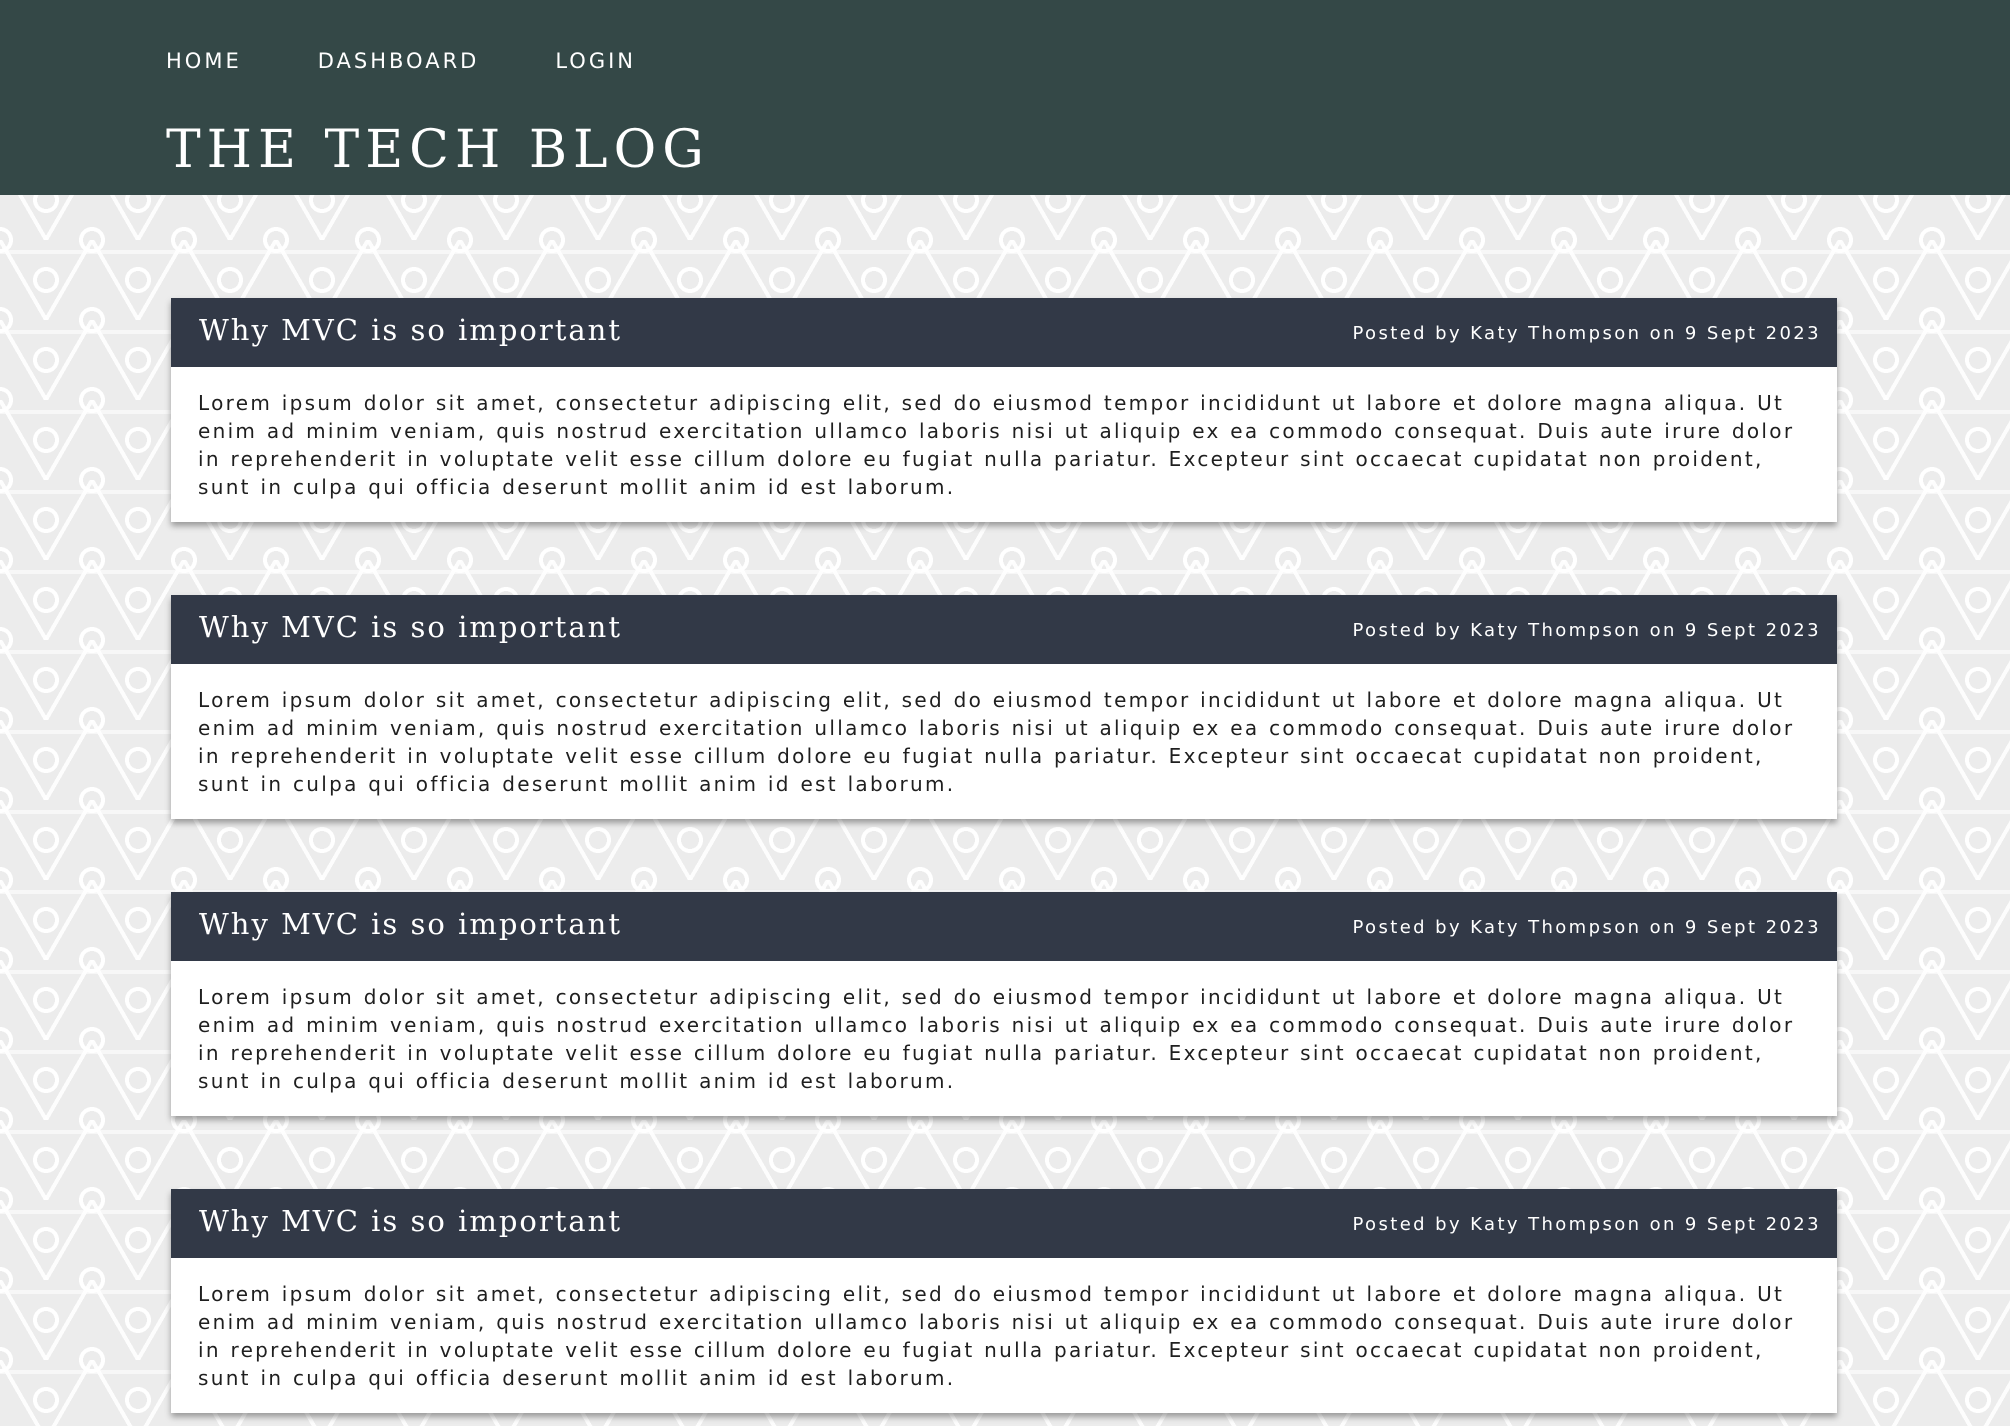  What do you see at coordinates (438, 150) in the screenshot?
I see `site-title: THE TECH BLOG` at bounding box center [438, 150].